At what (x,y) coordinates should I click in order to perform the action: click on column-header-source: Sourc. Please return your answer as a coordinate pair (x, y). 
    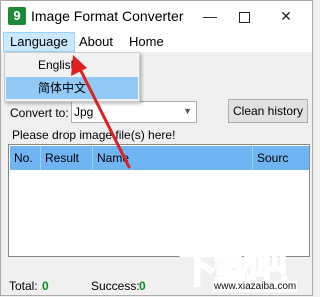
    Looking at the image, I should click on (281, 158).